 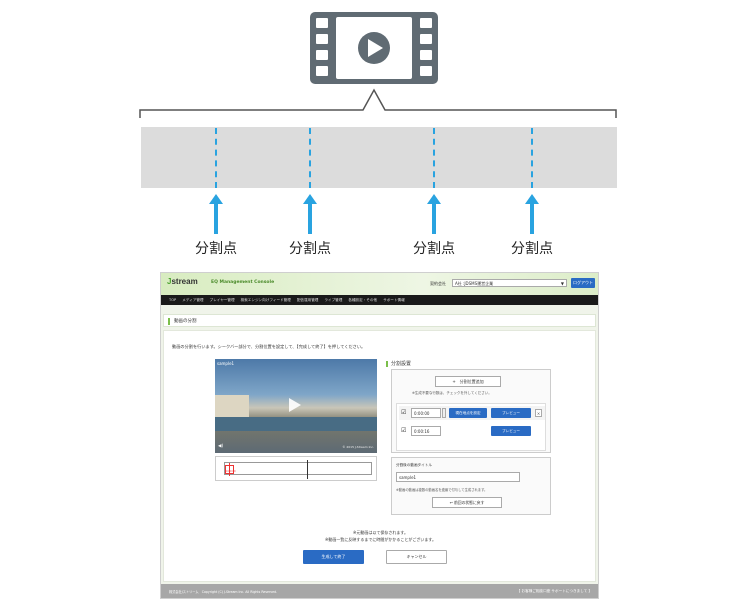 I want to click on split-settings-heading: 分割設置, so click(x=401, y=364).